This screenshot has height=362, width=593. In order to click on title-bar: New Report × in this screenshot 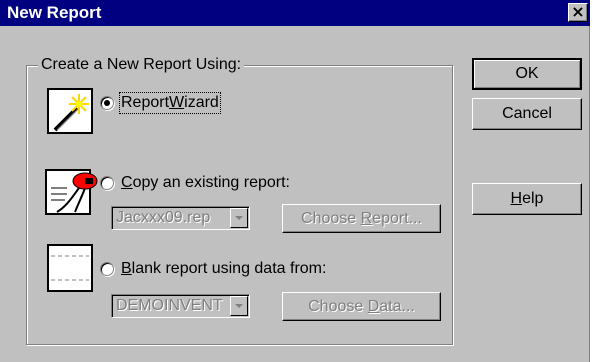, I will do `click(295, 13)`.